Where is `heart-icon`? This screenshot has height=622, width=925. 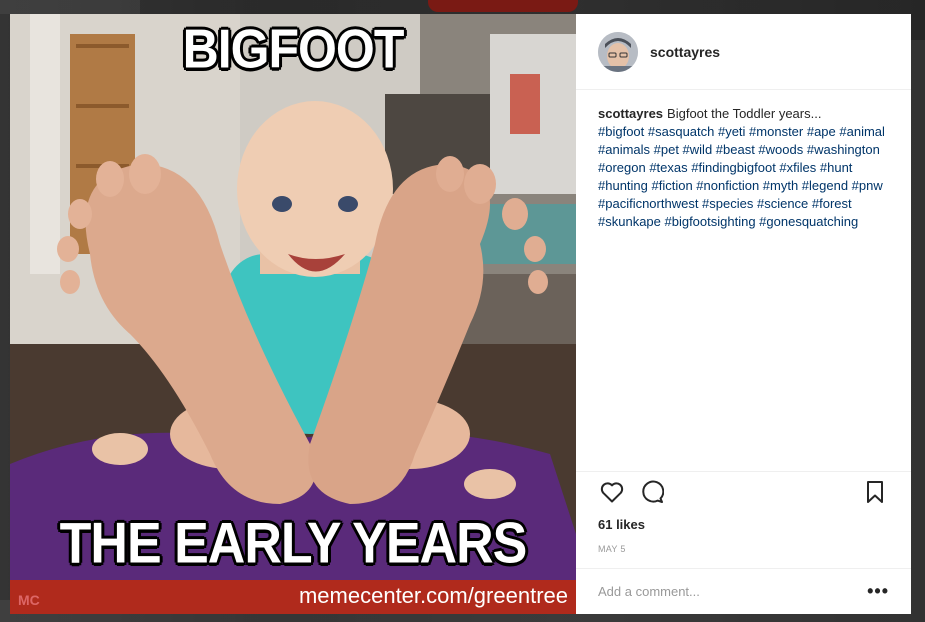 heart-icon is located at coordinates (612, 492).